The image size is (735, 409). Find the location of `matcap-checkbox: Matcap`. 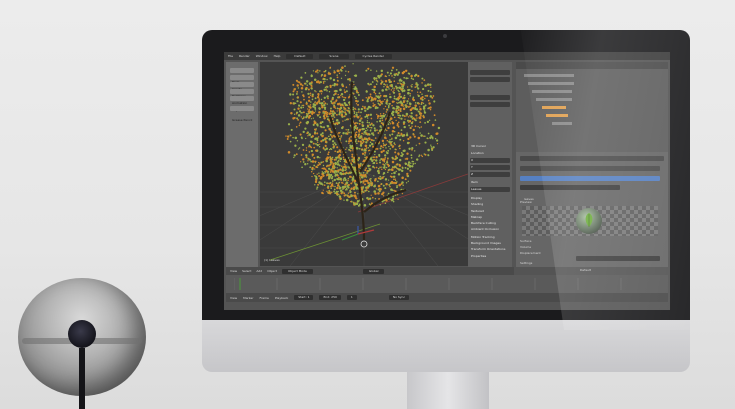

matcap-checkbox: Matcap is located at coordinates (476, 217).